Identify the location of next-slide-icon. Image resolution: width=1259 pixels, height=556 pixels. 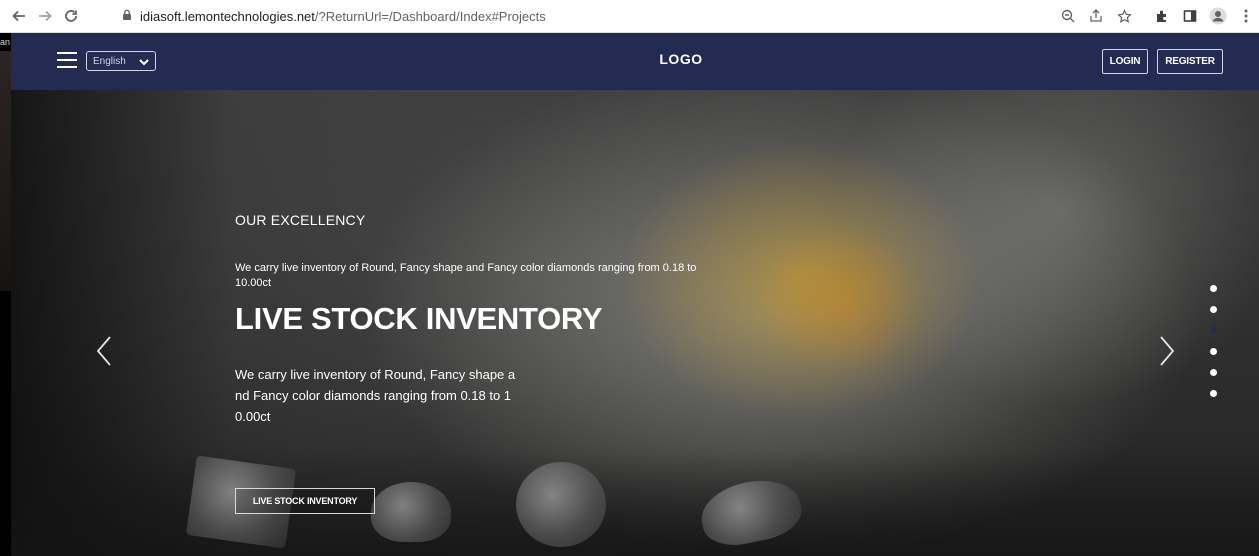
(1166, 351).